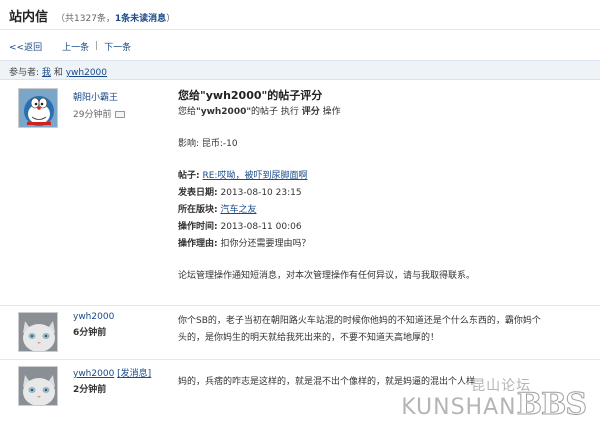 The image size is (600, 428). I want to click on back-link: <<返回, so click(25, 46).